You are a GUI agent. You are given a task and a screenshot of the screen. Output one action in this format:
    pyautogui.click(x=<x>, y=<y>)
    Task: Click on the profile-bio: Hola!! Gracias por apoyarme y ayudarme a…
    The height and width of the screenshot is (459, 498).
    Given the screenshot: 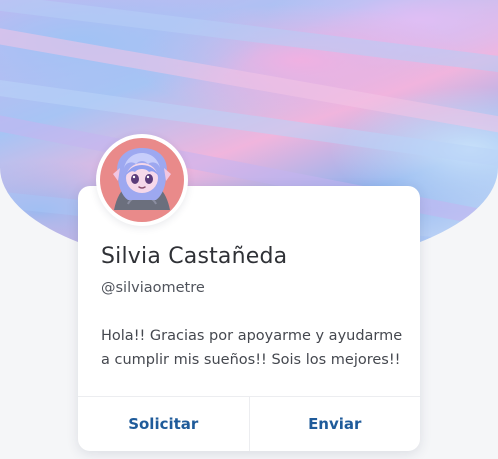 What is the action you would take?
    pyautogui.click(x=252, y=348)
    